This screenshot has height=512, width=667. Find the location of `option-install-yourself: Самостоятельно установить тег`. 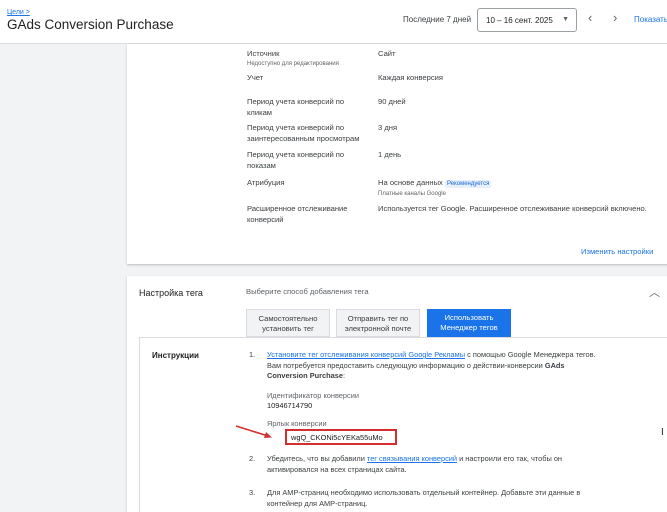

option-install-yourself: Самостоятельно установить тег is located at coordinates (288, 323).